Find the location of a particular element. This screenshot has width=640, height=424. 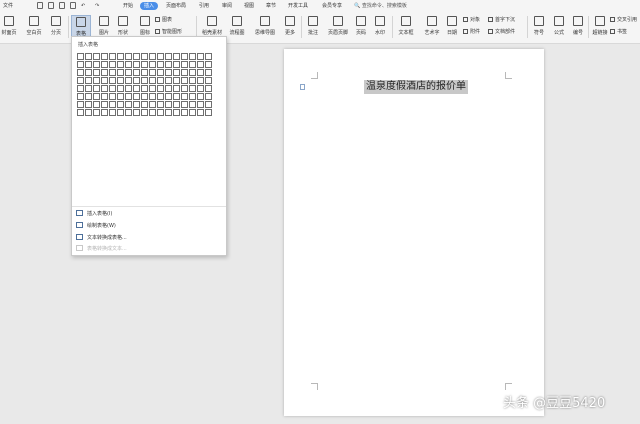

smart-art-button: 智能图形 is located at coordinates (168, 32).